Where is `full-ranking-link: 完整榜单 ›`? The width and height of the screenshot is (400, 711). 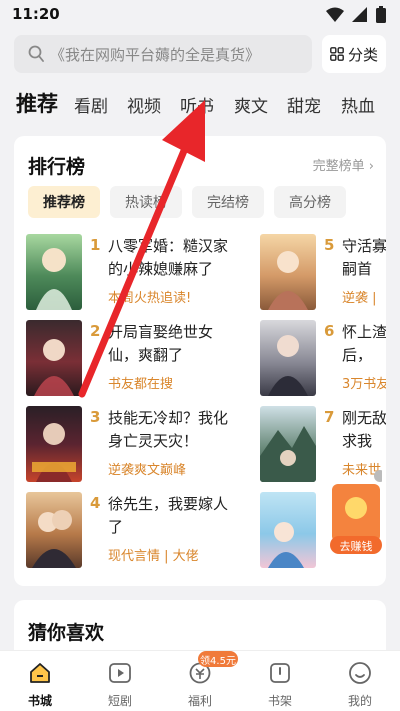 full-ranking-link: 完整榜单 › is located at coordinates (343, 164).